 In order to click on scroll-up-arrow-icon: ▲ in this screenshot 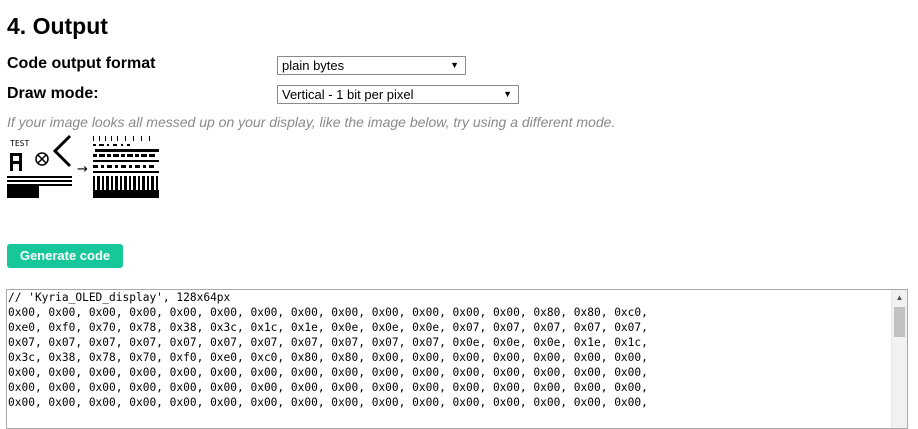, I will do `click(899, 298)`.